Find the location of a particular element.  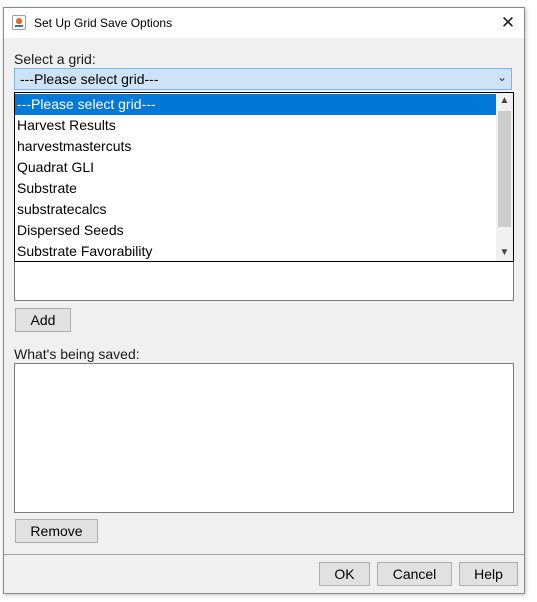

whats-being-saved-label: What's being saved: is located at coordinates (77, 354).